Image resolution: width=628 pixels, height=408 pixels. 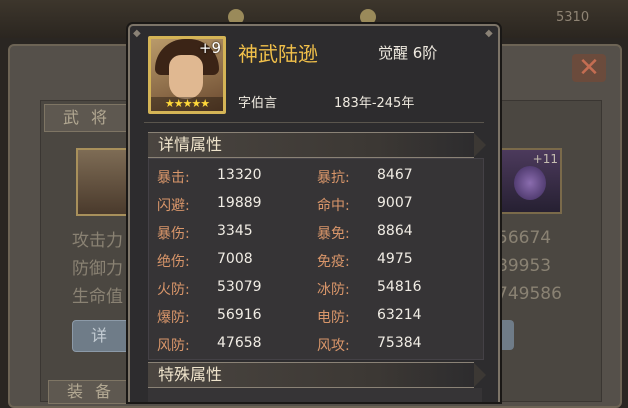 I want to click on attribute-value: 3345, so click(x=235, y=231).